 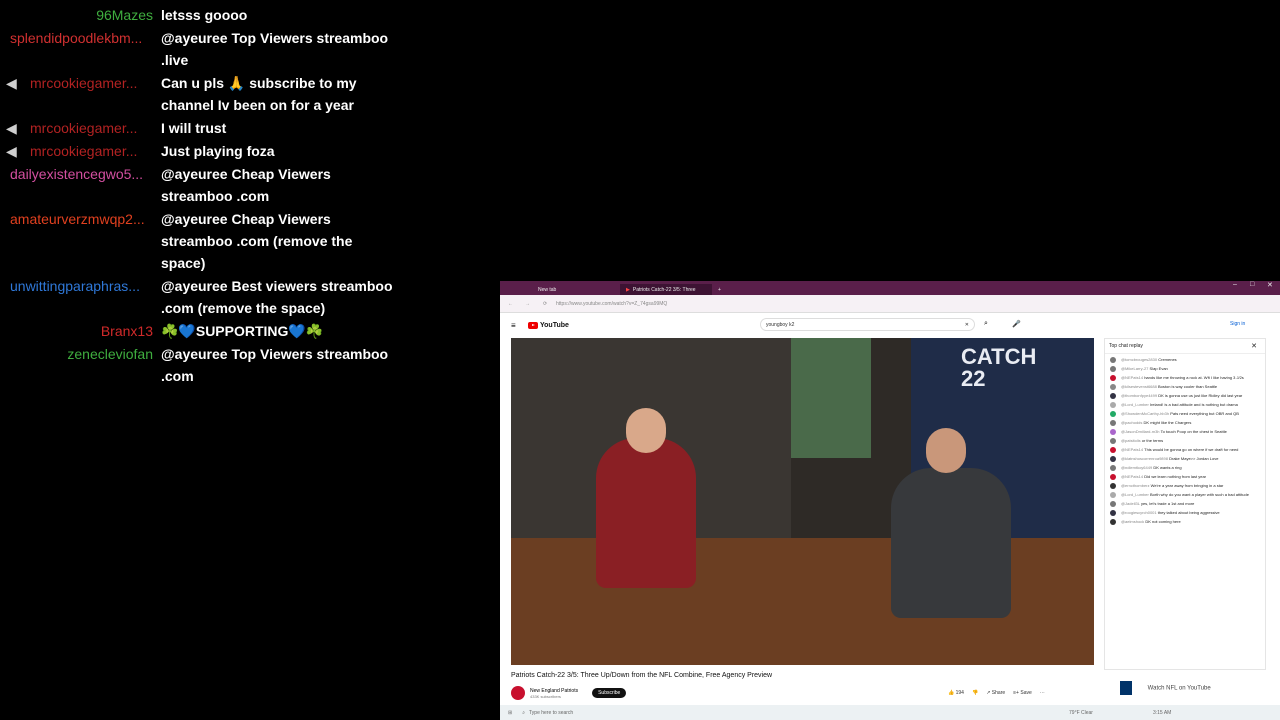 I want to click on chat-message: ◀ mrcookiegamer... I will trust, so click(x=210, y=128).